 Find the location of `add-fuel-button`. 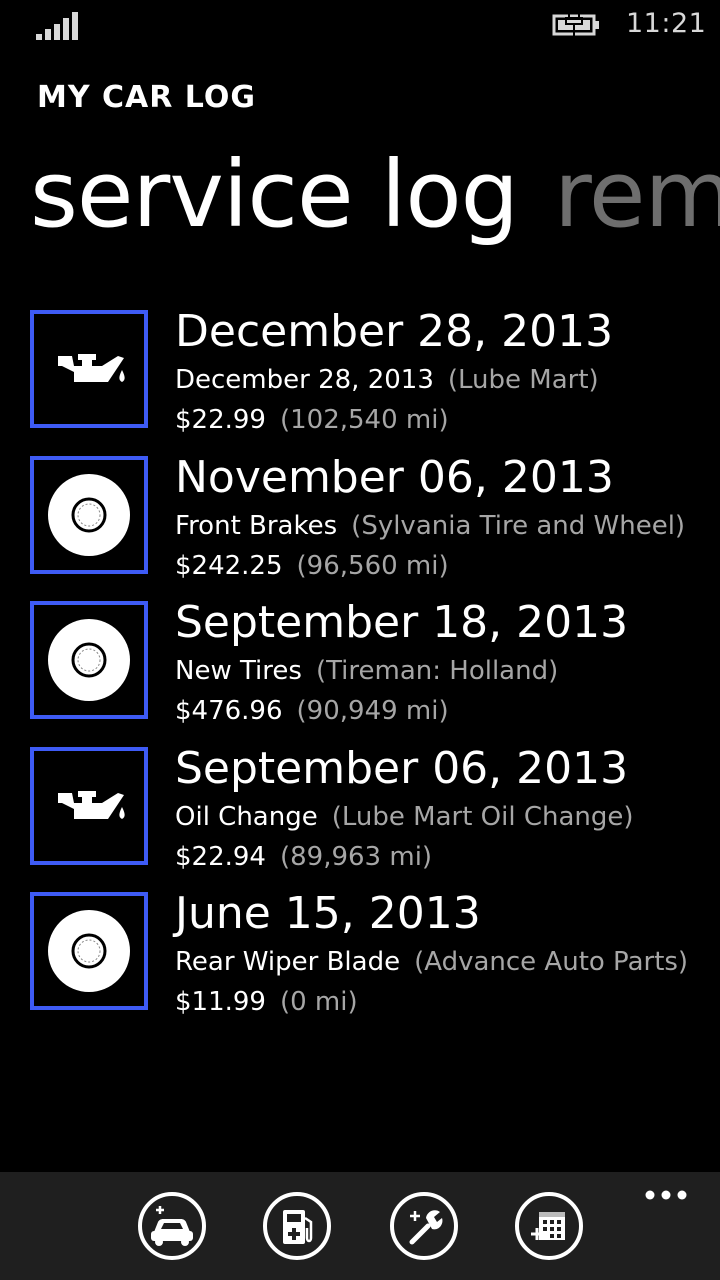

add-fuel-button is located at coordinates (297, 1226).